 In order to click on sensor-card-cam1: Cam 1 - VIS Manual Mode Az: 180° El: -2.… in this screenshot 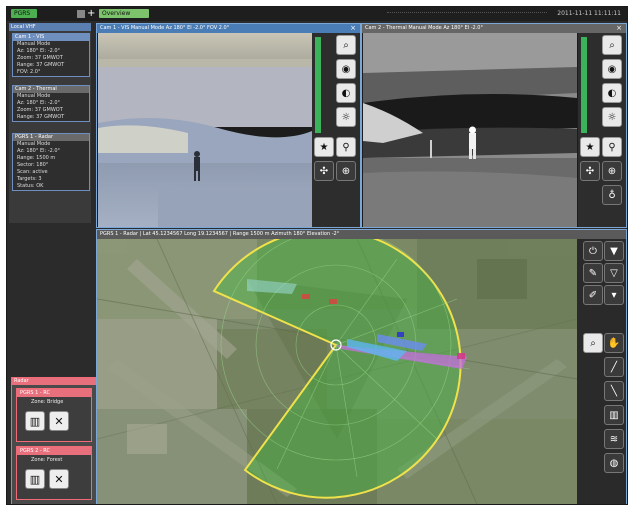, I will do `click(51, 55)`.